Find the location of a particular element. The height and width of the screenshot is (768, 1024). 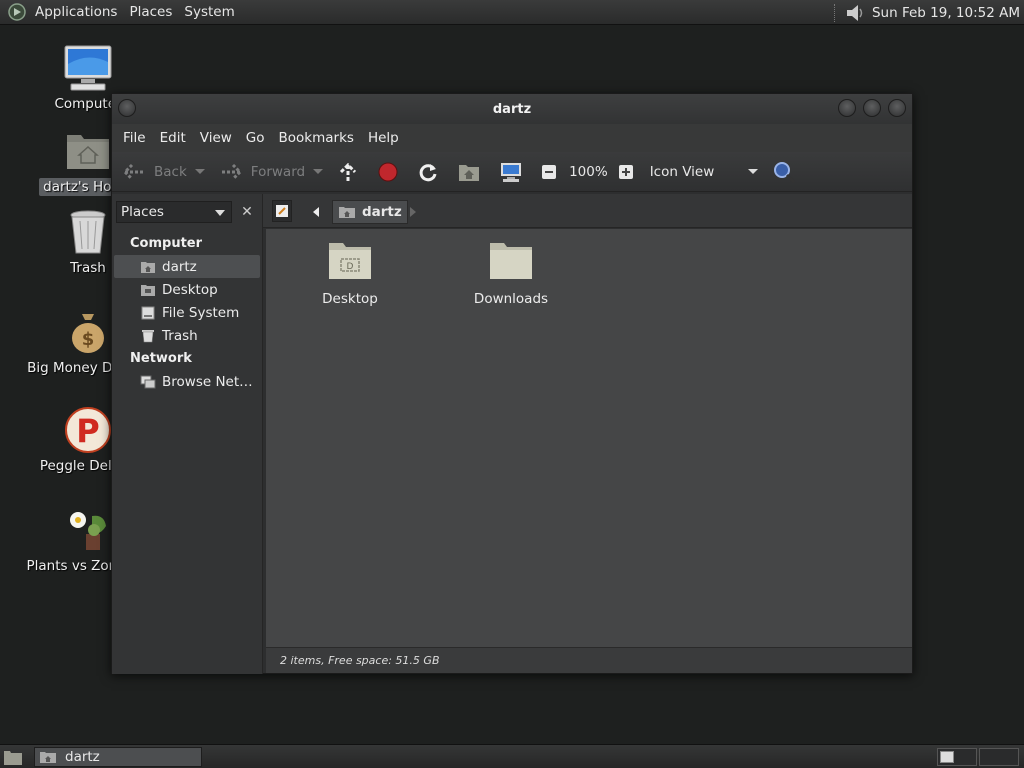

gnome-foot-icon is located at coordinates (17, 12).